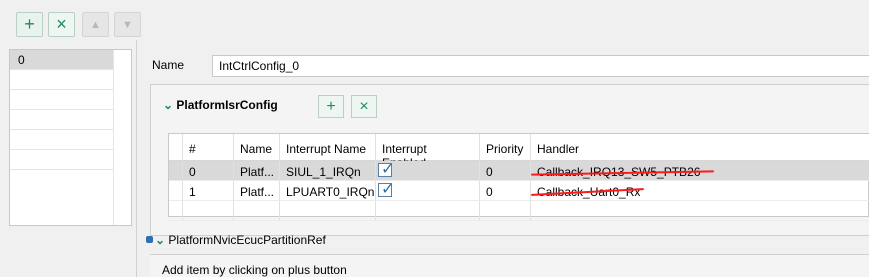 Image resolution: width=869 pixels, height=277 pixels. What do you see at coordinates (136, 158) in the screenshot?
I see `pane-divider` at bounding box center [136, 158].